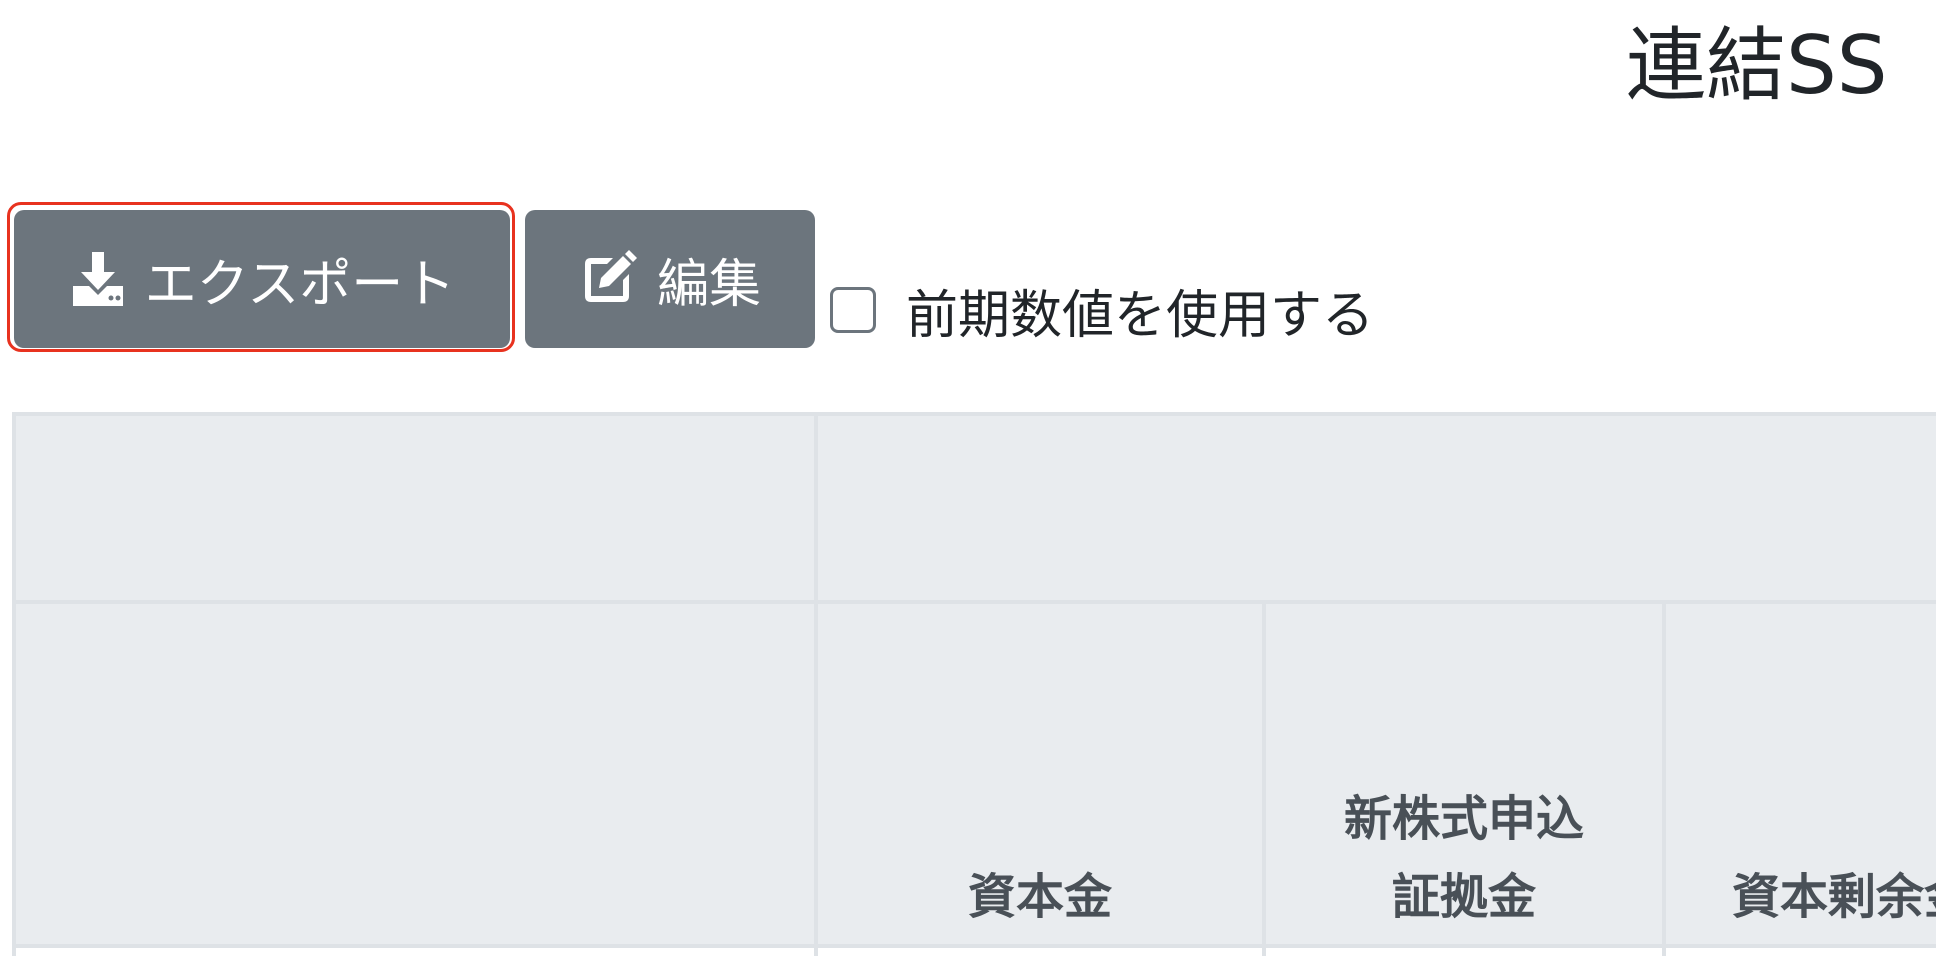 This screenshot has height=956, width=1936. I want to click on export-button-label: エクスポート, so click(300, 284).